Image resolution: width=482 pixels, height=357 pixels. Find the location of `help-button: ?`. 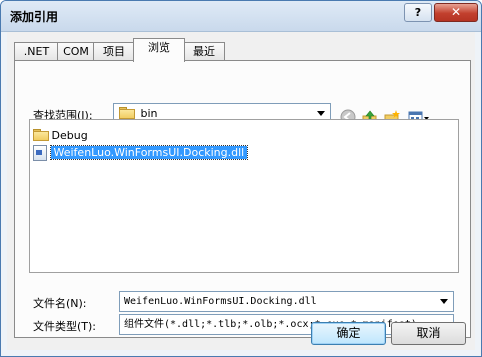

help-button: ? is located at coordinates (418, 12).